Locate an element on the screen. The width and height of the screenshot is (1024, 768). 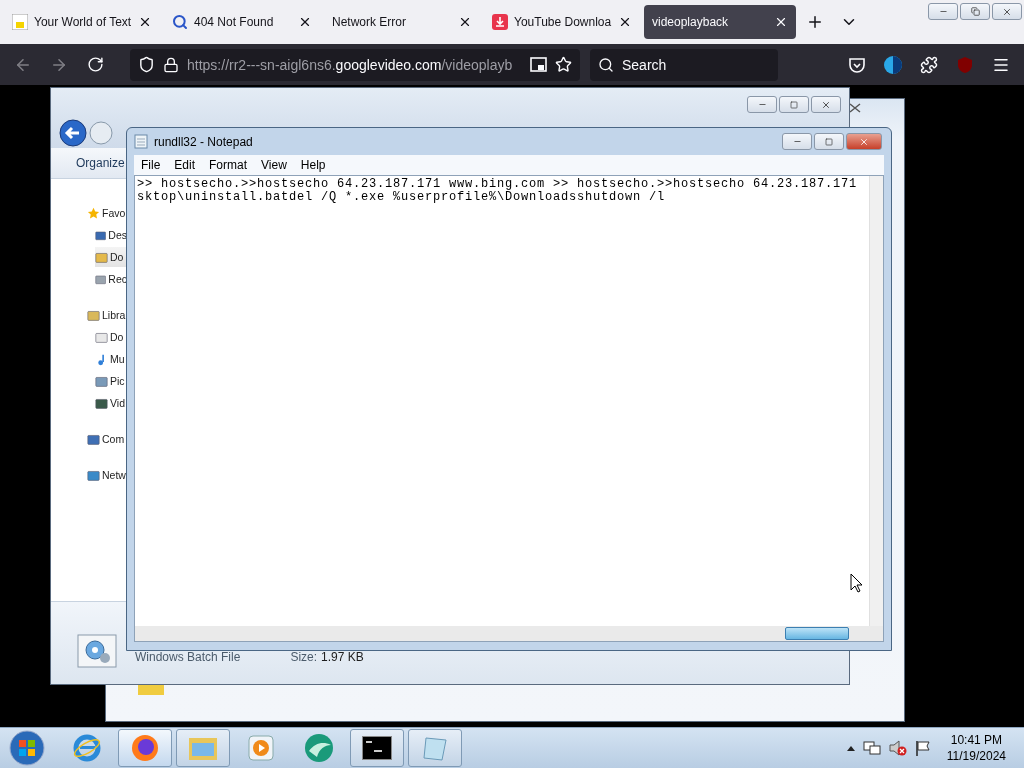
menu-item: View is located at coordinates (274, 165).